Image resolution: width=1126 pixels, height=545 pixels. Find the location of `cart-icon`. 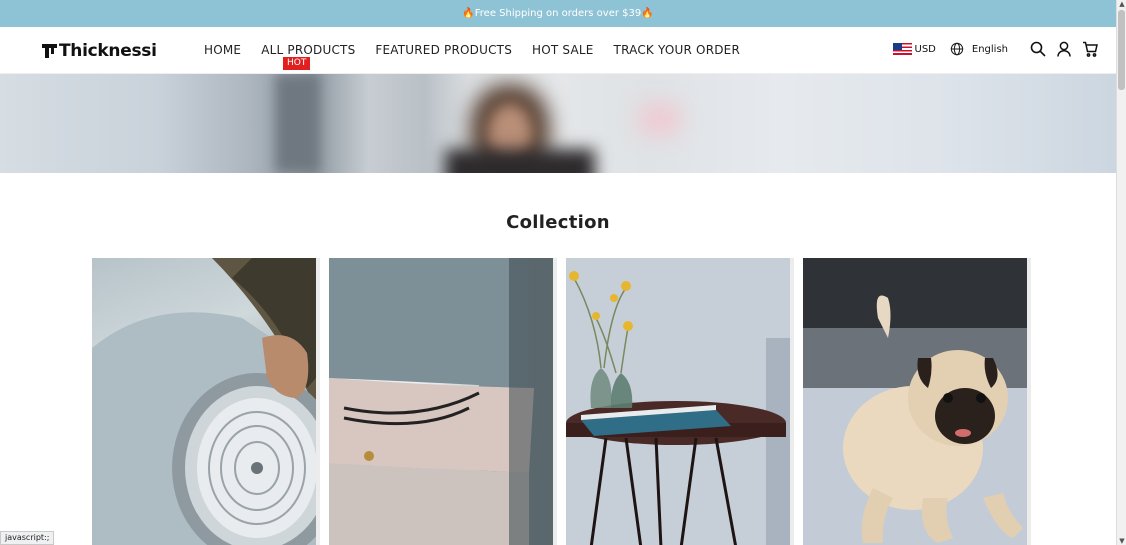

cart-icon is located at coordinates (1090, 49).